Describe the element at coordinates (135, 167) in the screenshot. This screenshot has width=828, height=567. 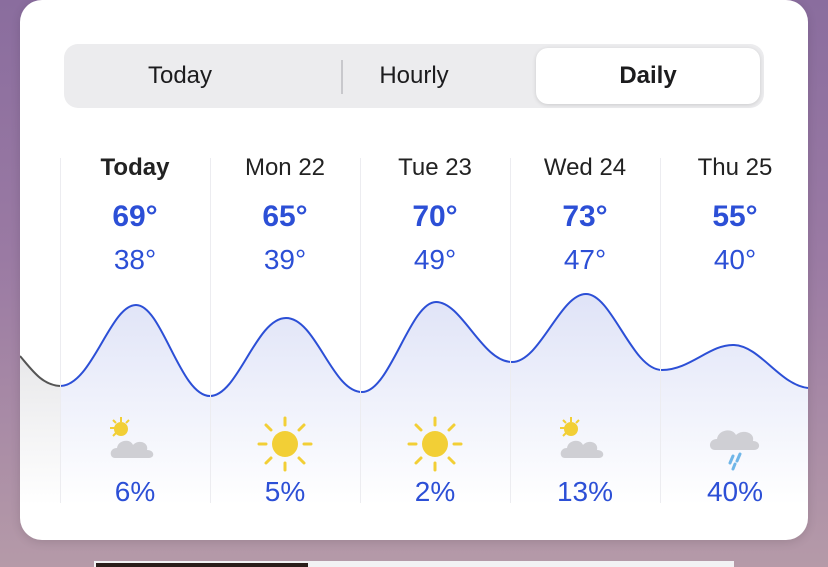
I see `day-label: Today` at that location.